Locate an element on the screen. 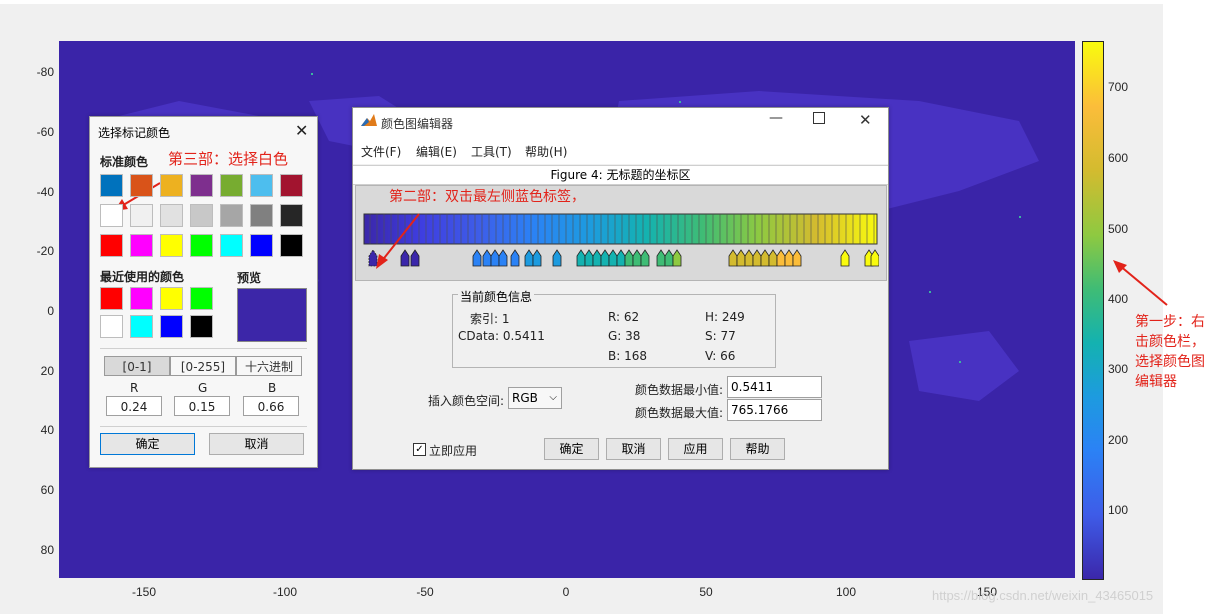 The height and width of the screenshot is (614, 1215). colorbar is located at coordinates (1093, 310).